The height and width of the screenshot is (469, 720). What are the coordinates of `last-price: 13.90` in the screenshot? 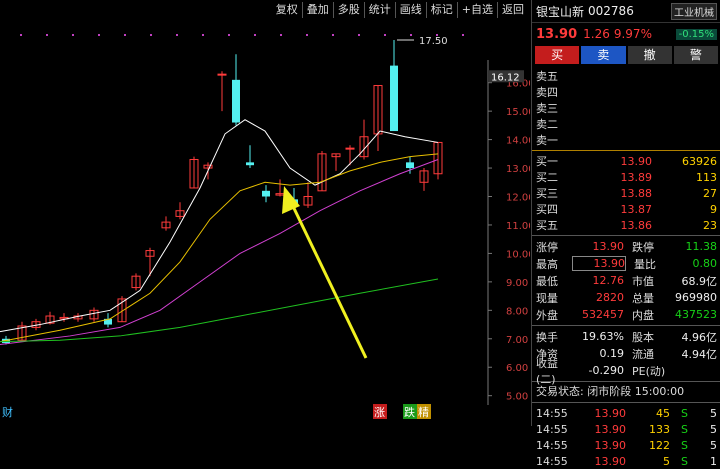 It's located at (557, 34).